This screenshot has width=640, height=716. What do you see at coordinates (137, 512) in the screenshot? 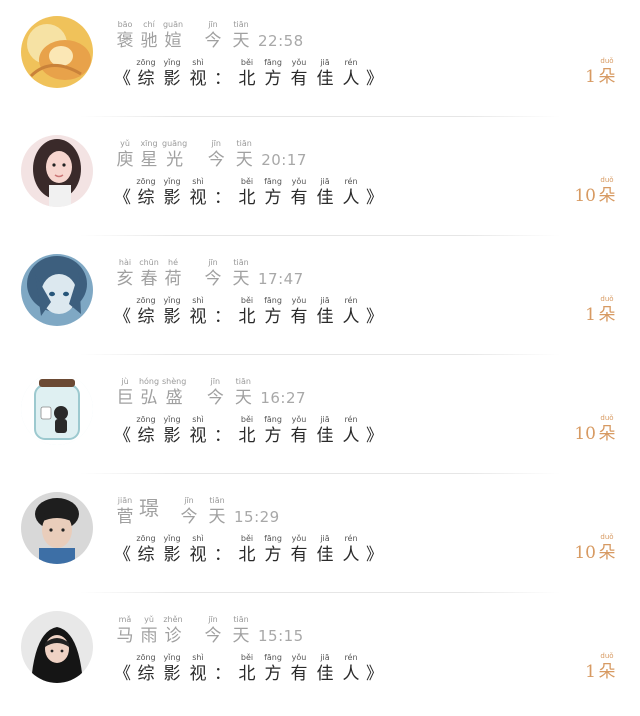
I see `sender-name: jiān 菅璟` at bounding box center [137, 512].